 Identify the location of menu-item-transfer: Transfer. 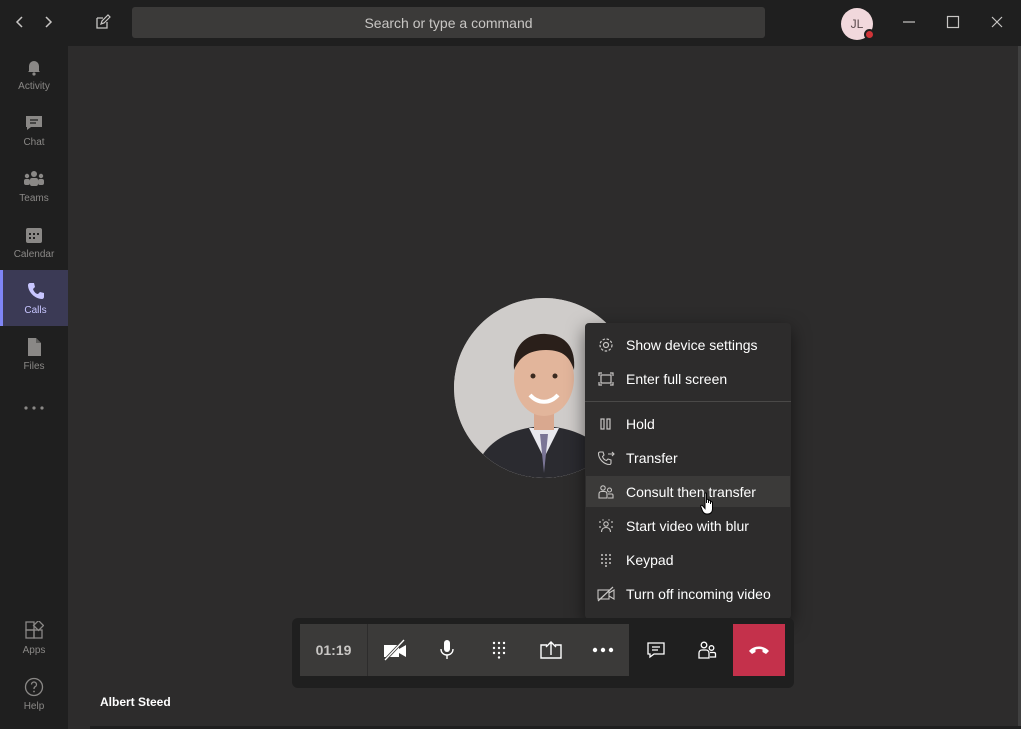
(688, 457).